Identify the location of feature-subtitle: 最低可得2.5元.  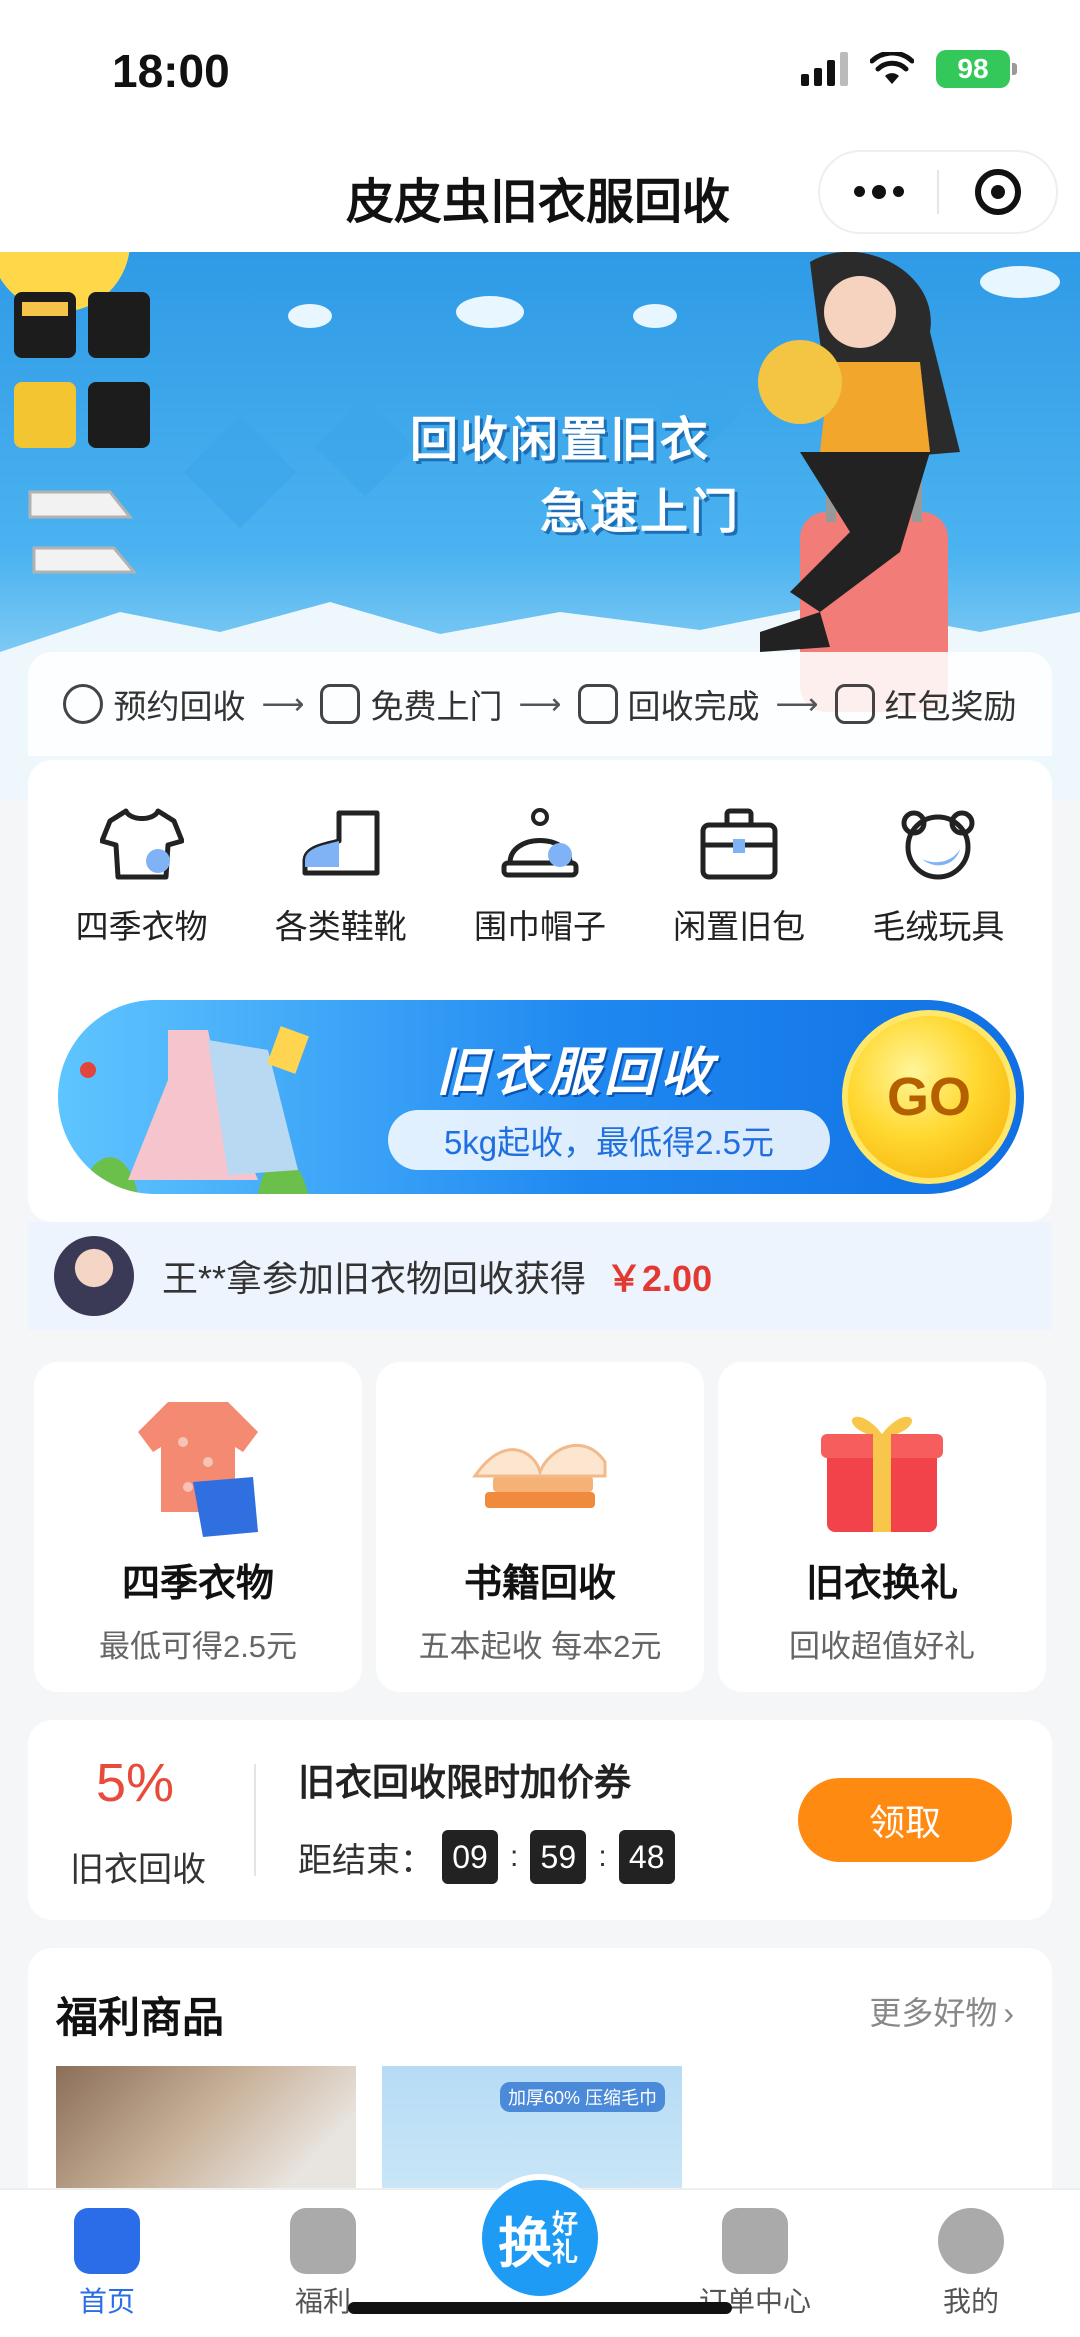
(198, 1646).